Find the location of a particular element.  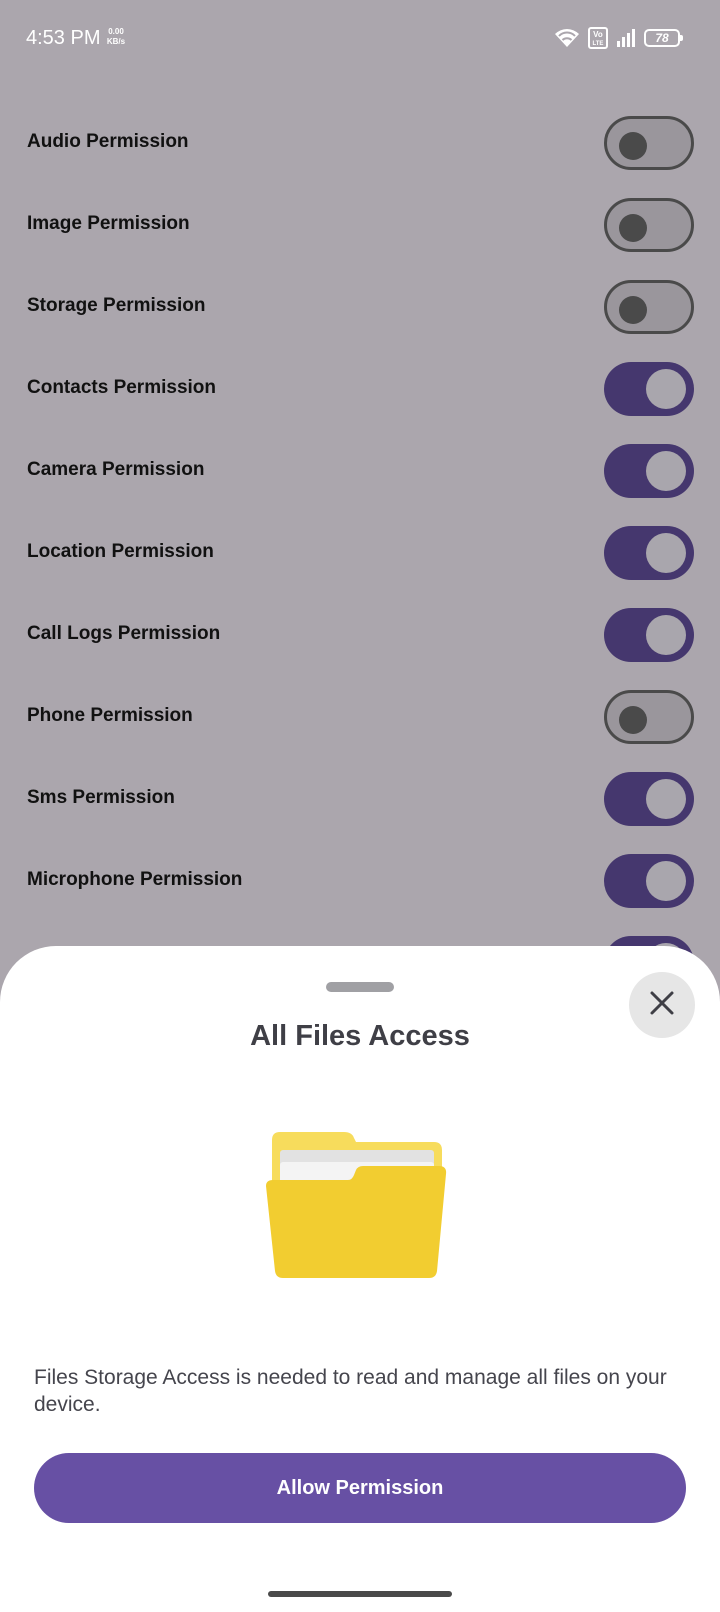

close-icon is located at coordinates (662, 1005).